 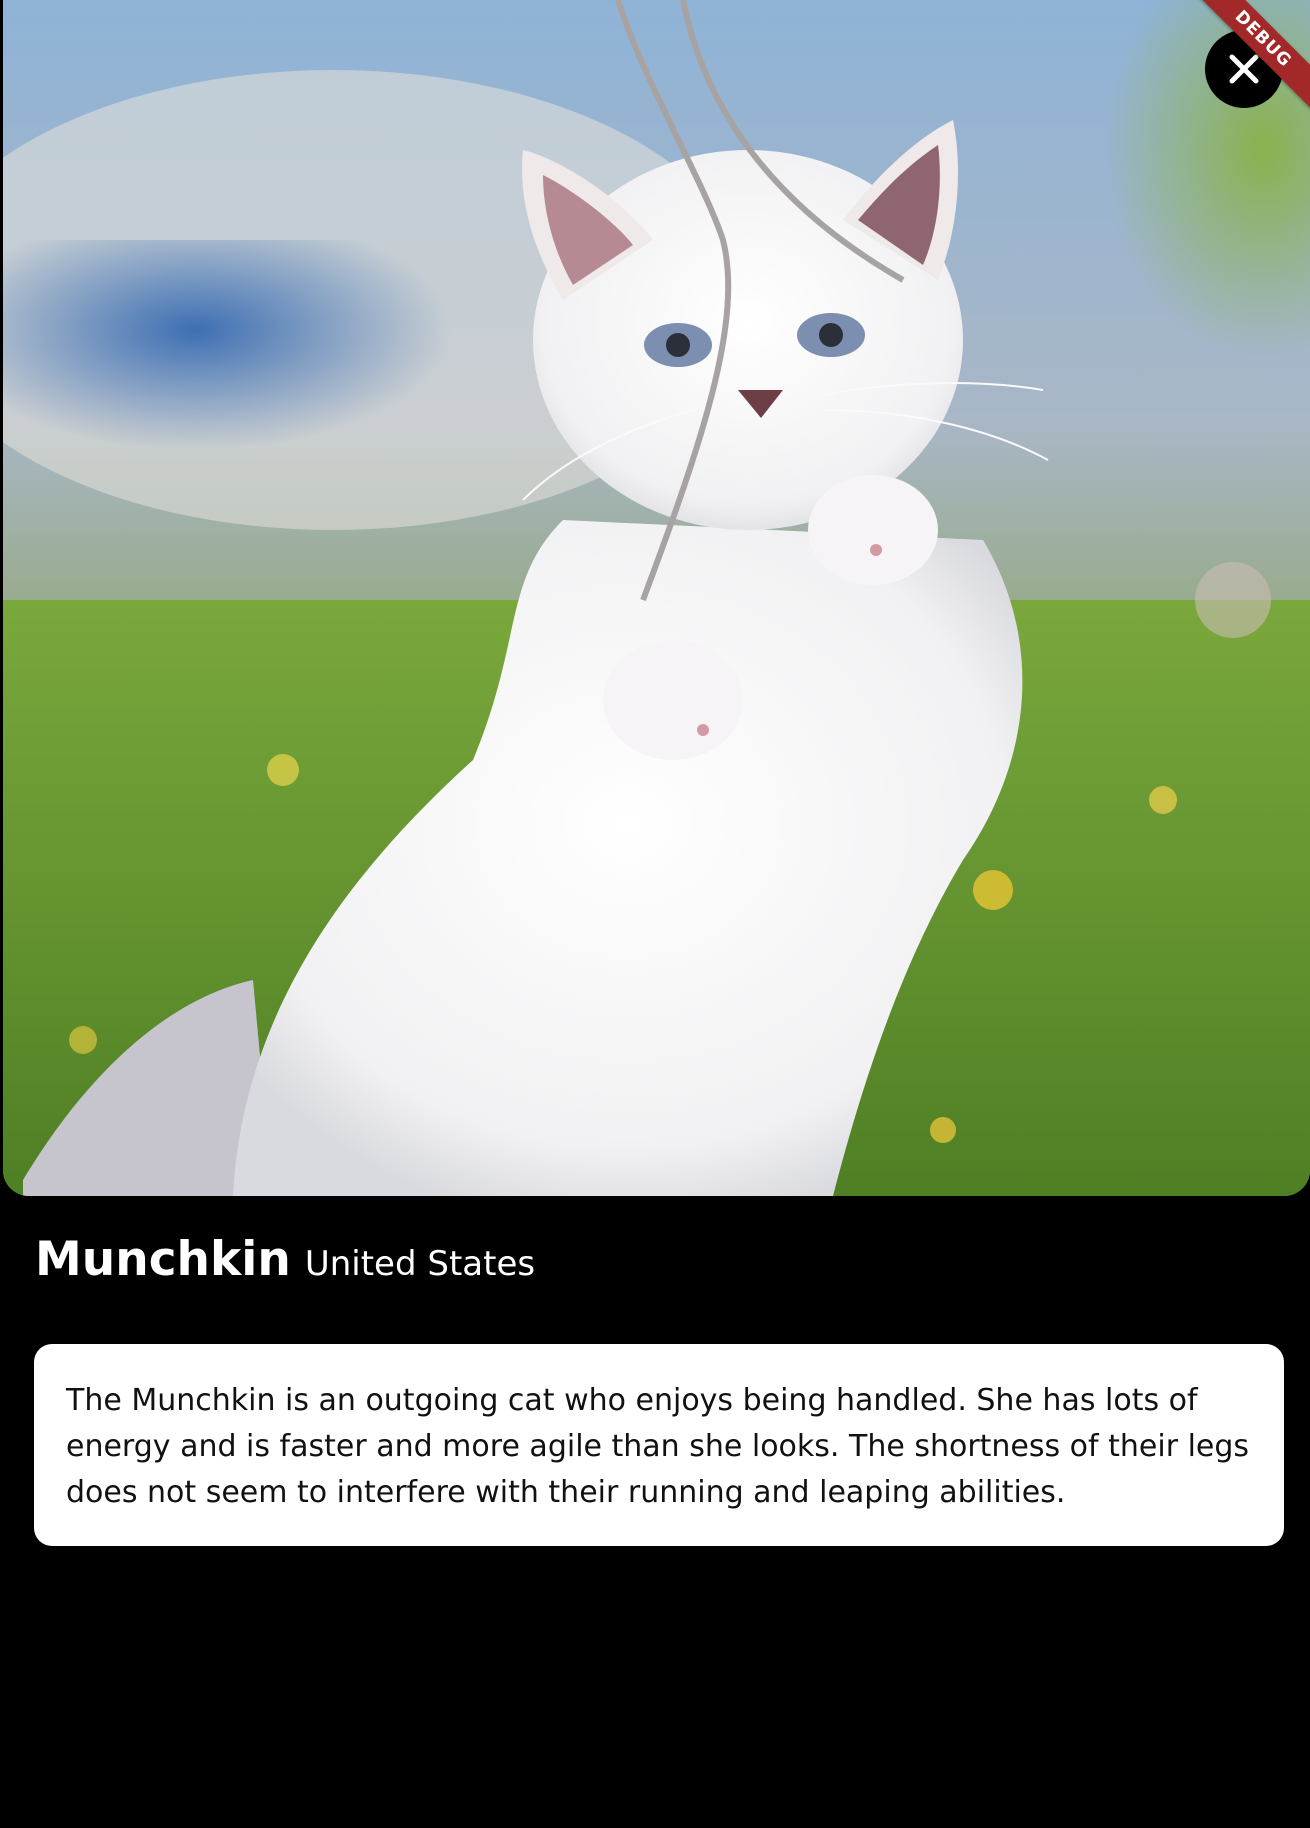 What do you see at coordinates (1244, 69) in the screenshot?
I see `close-icon` at bounding box center [1244, 69].